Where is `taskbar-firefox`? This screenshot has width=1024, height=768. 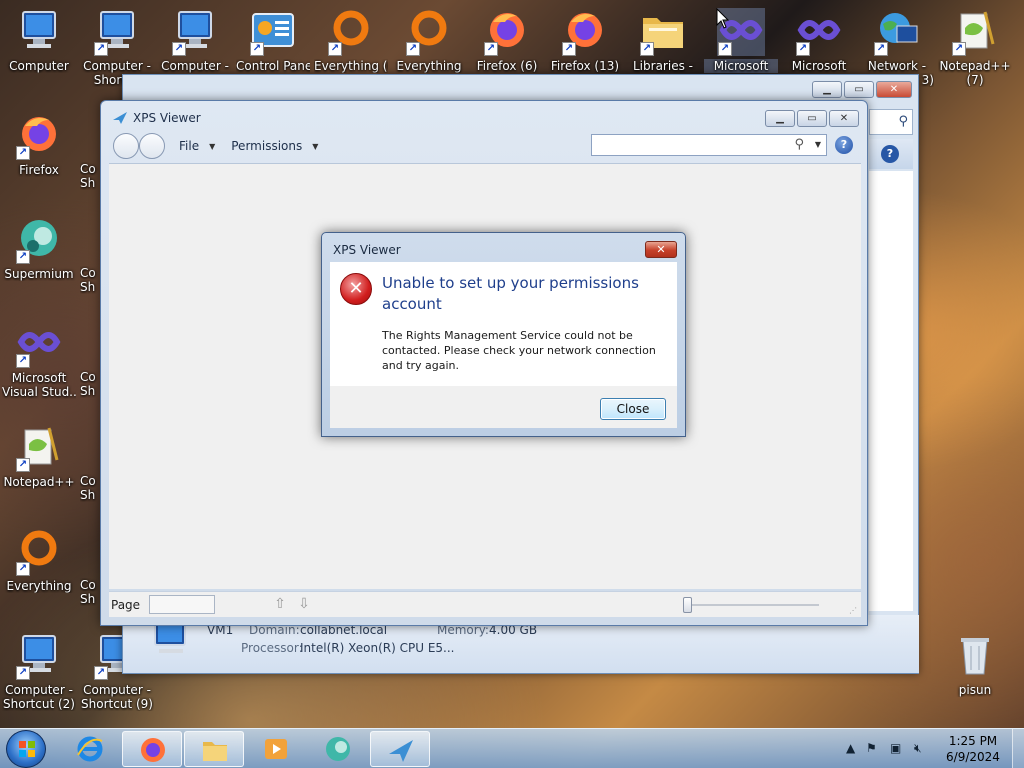
taskbar-firefox is located at coordinates (152, 749).